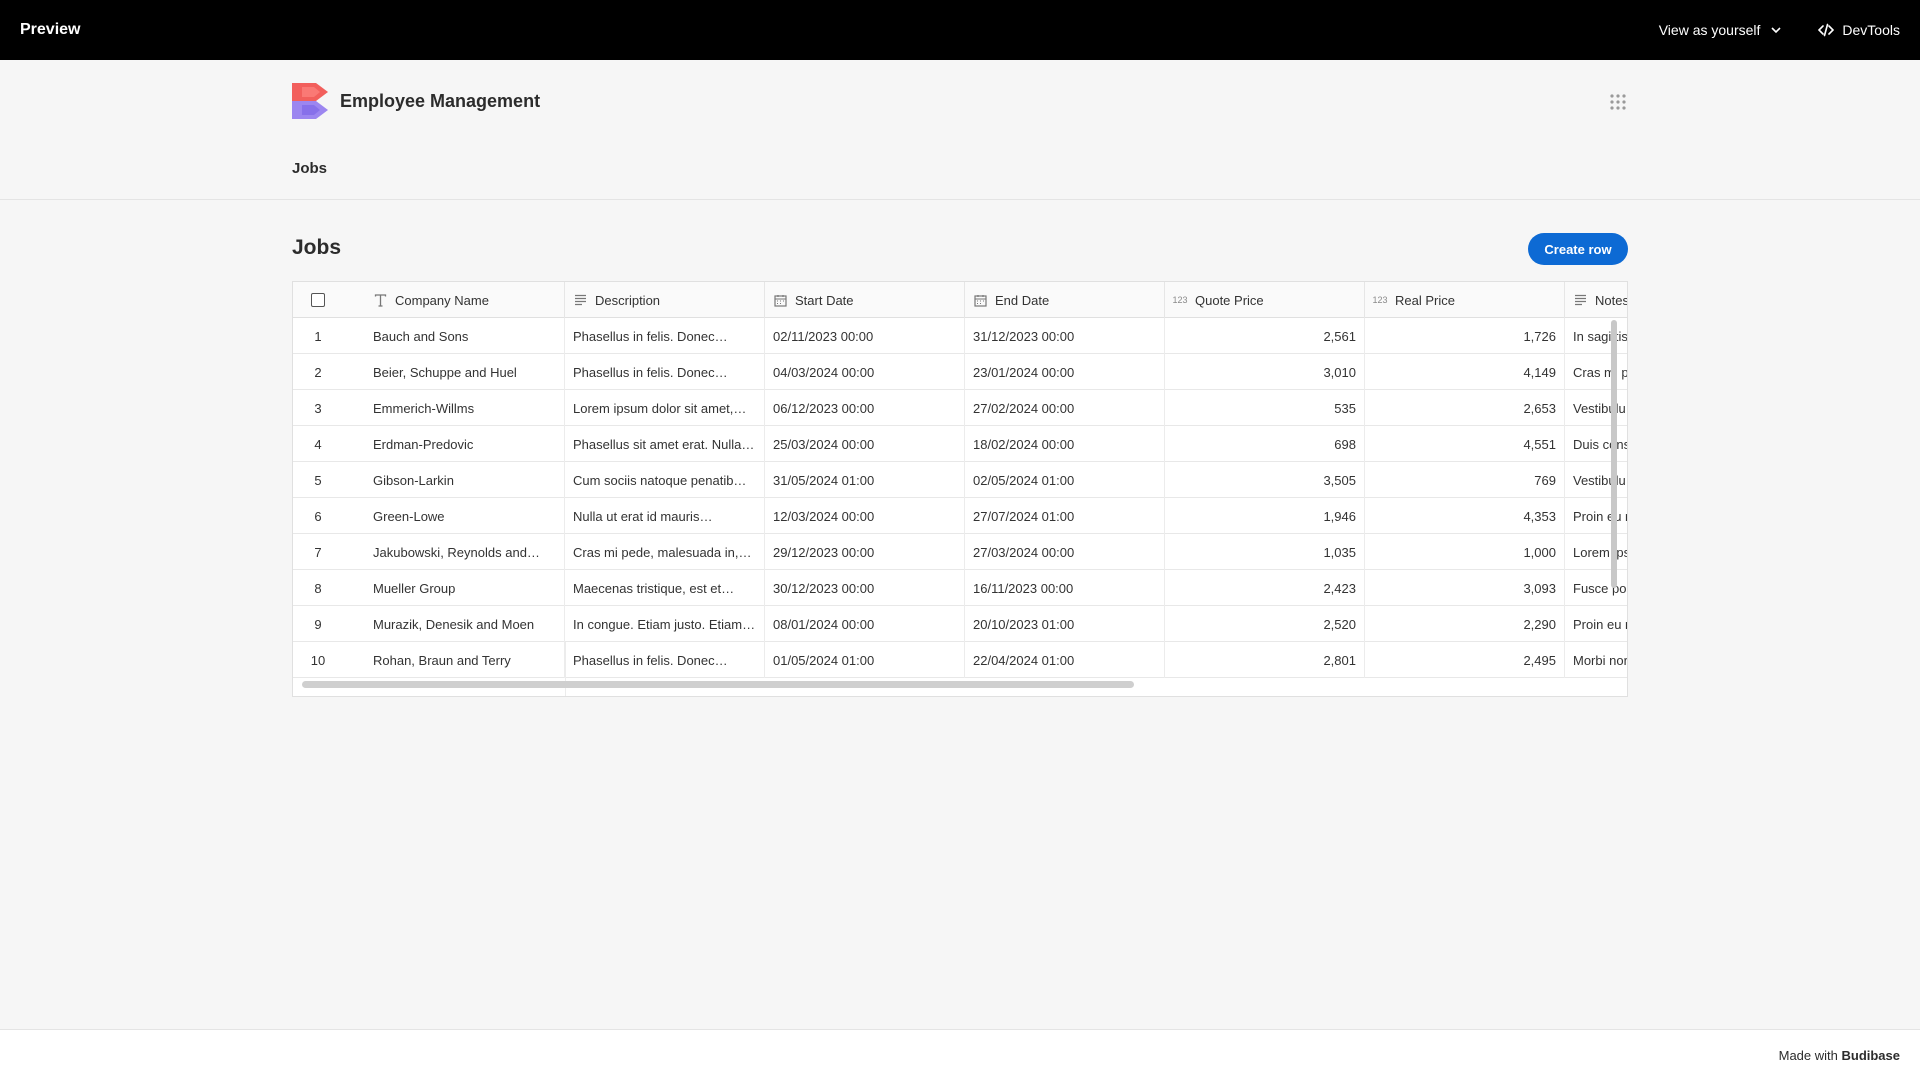  I want to click on start-date-cell: 12/03/2024 00:00, so click(865, 516).